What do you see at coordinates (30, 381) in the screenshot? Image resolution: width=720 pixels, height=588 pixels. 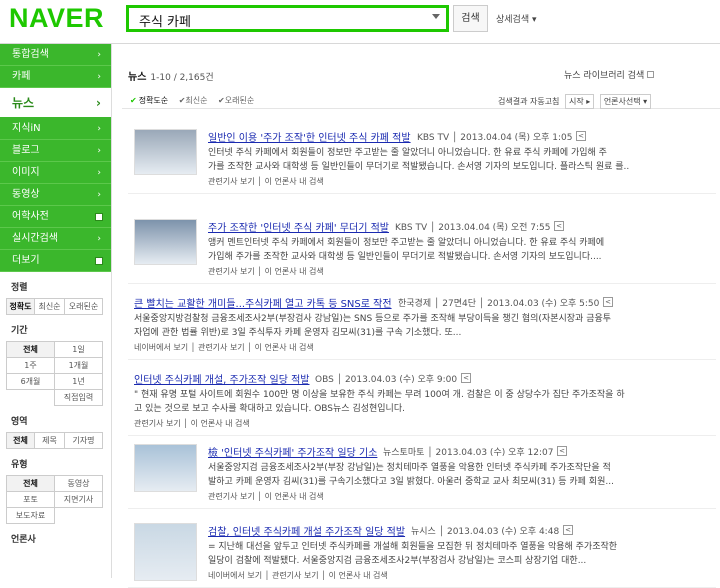 I see `period-6month: 6개월` at bounding box center [30, 381].